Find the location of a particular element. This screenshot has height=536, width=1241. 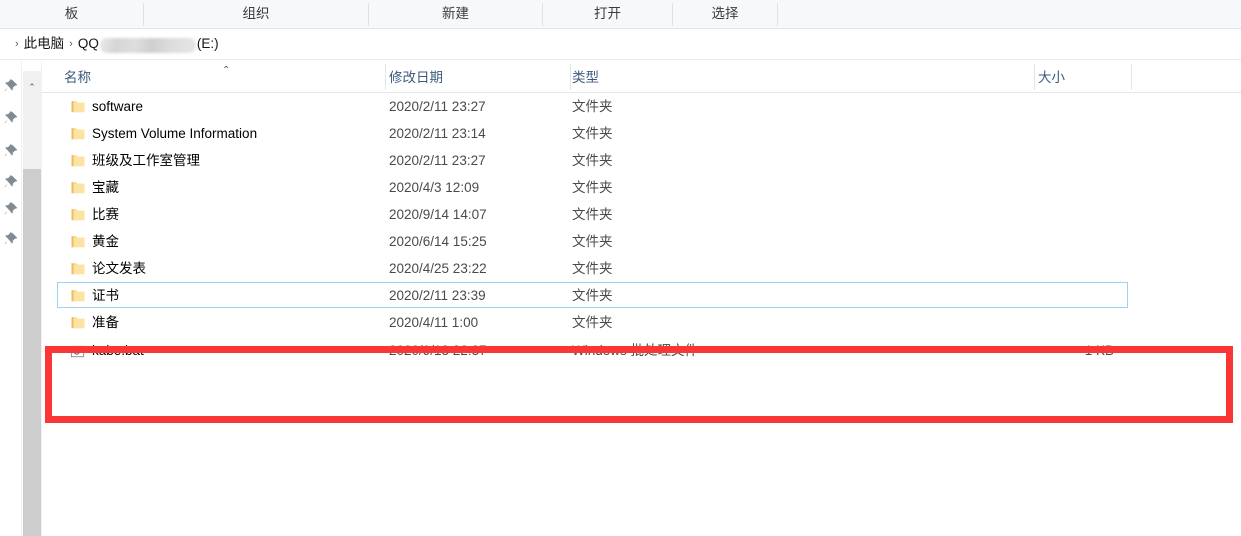

column-header-date-modified: 修改日期 is located at coordinates (416, 76).